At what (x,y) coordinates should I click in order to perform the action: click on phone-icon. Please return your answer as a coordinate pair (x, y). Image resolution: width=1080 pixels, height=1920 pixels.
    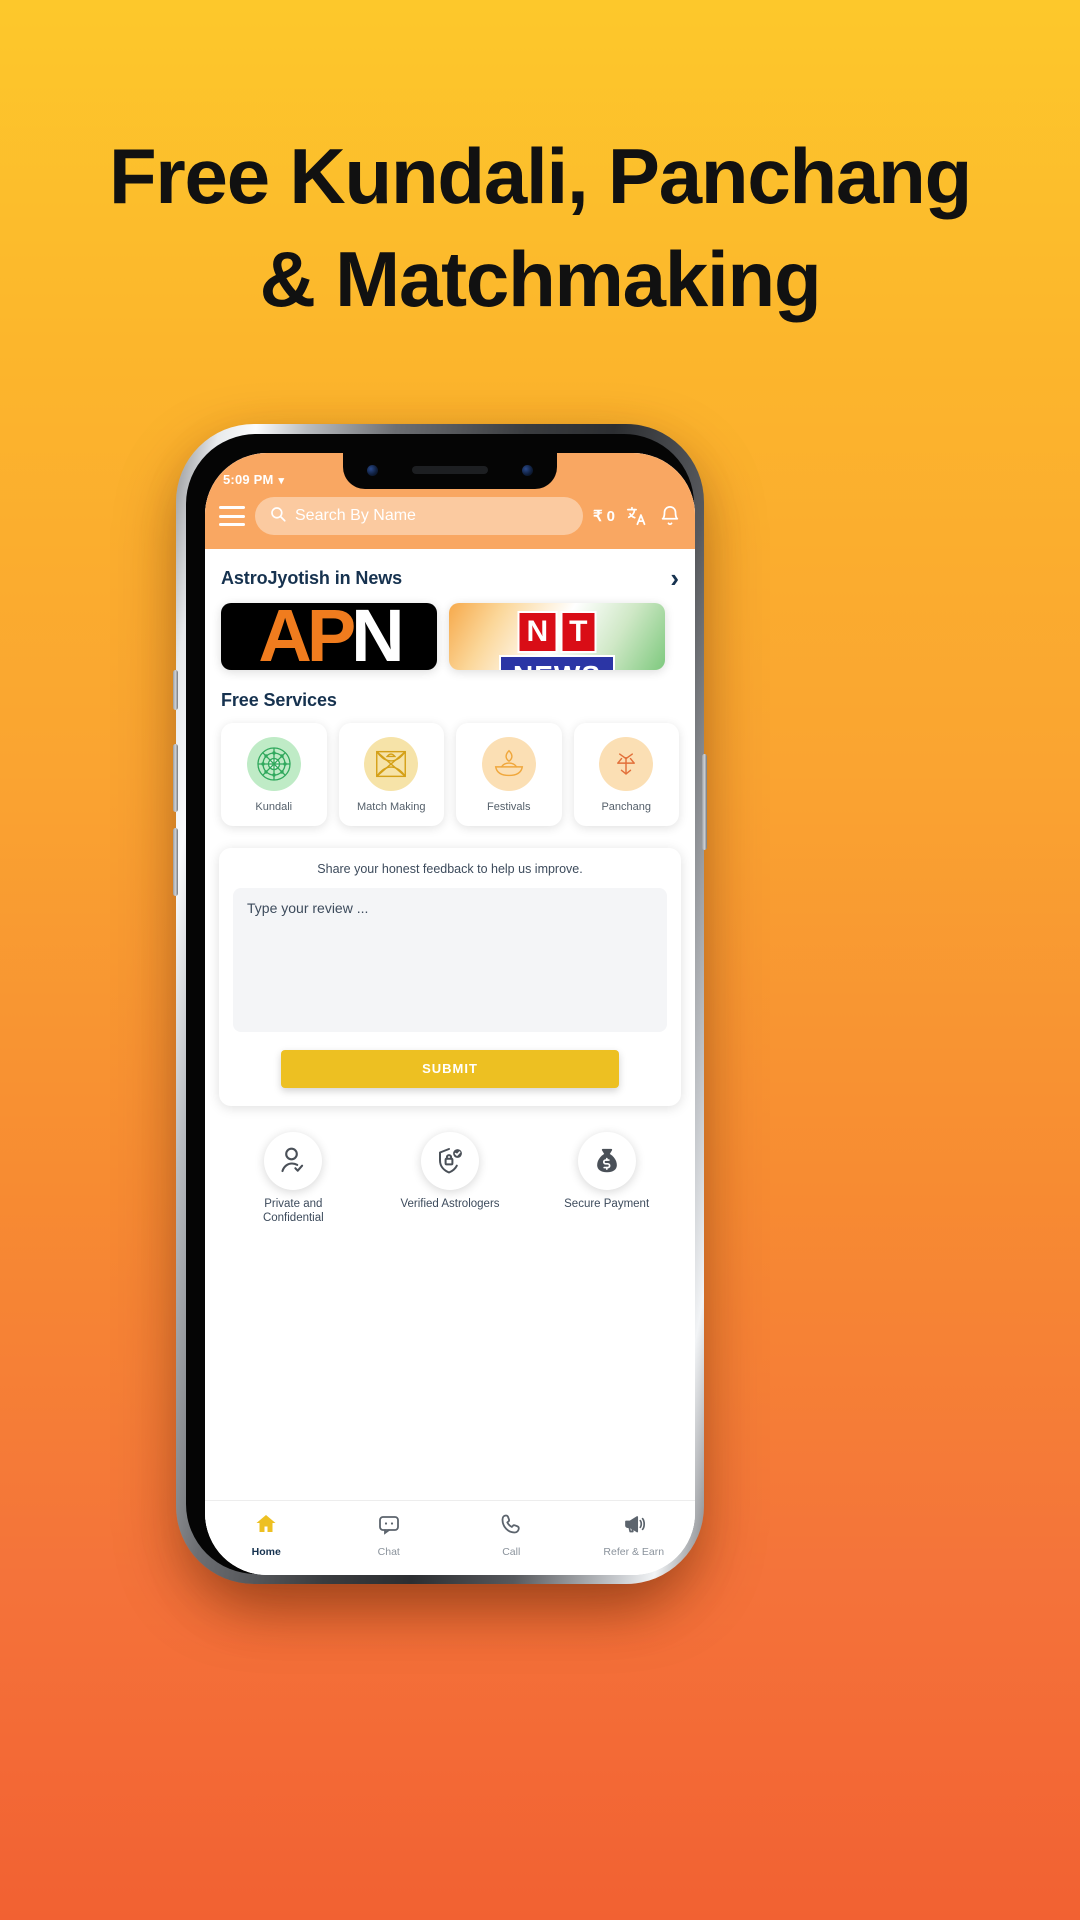
    Looking at the image, I should click on (511, 1526).